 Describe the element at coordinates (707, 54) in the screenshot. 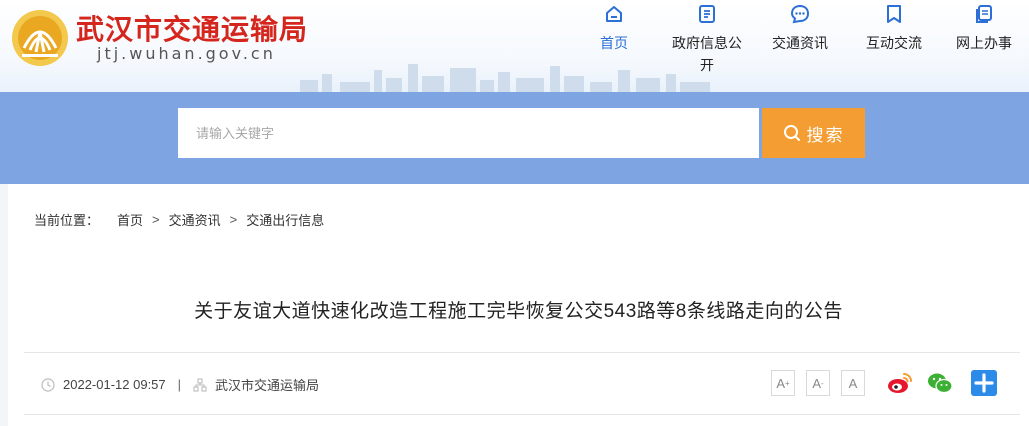

I see `nav-label: 政府信息公开` at that location.